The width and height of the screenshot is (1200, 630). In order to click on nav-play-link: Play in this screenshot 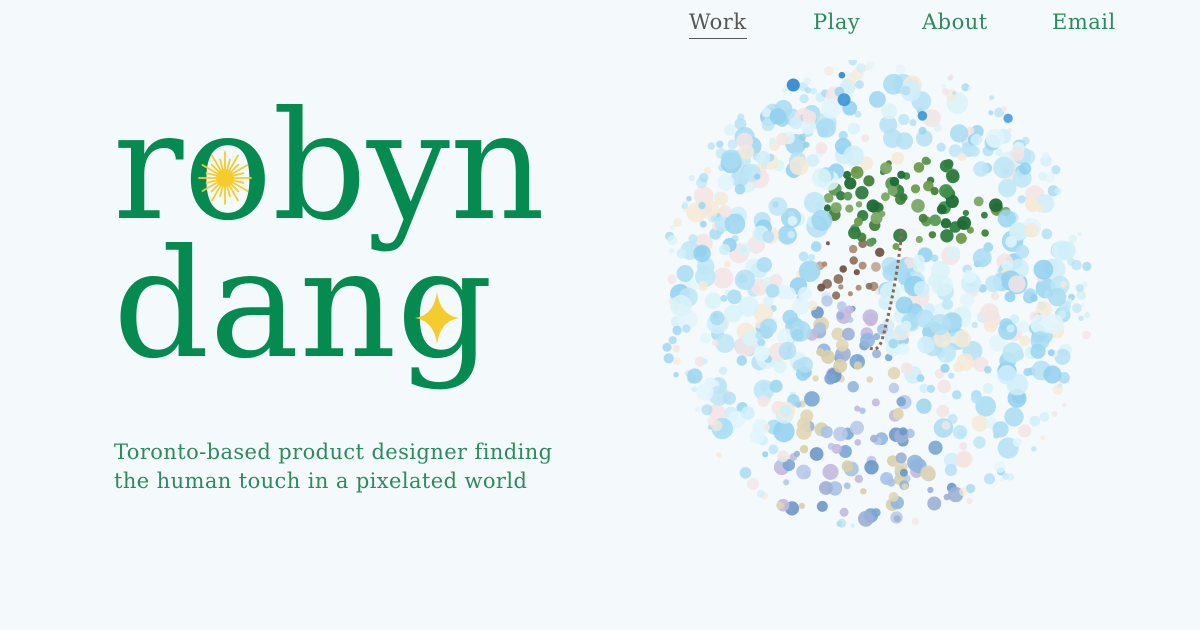, I will do `click(836, 22)`.